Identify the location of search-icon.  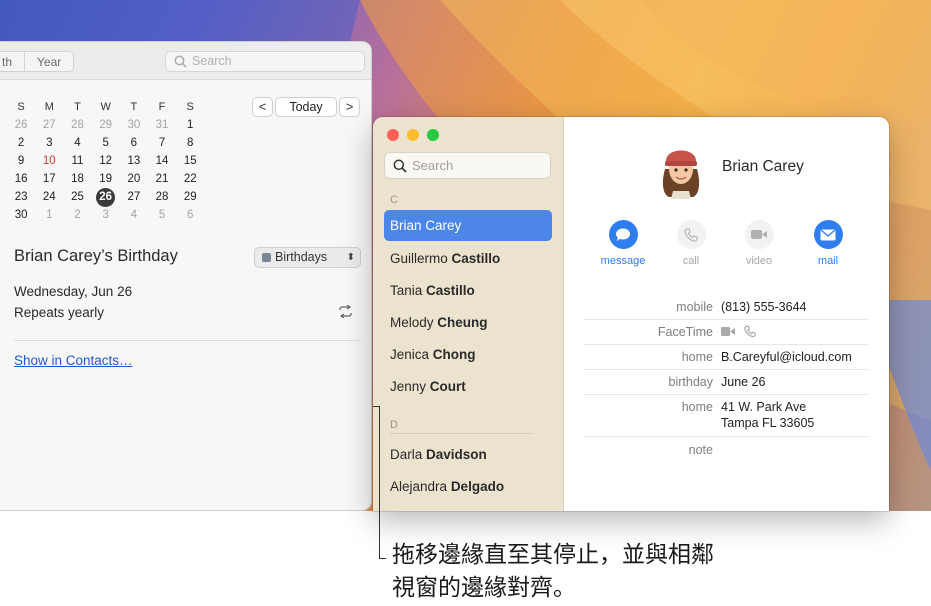
(400, 166).